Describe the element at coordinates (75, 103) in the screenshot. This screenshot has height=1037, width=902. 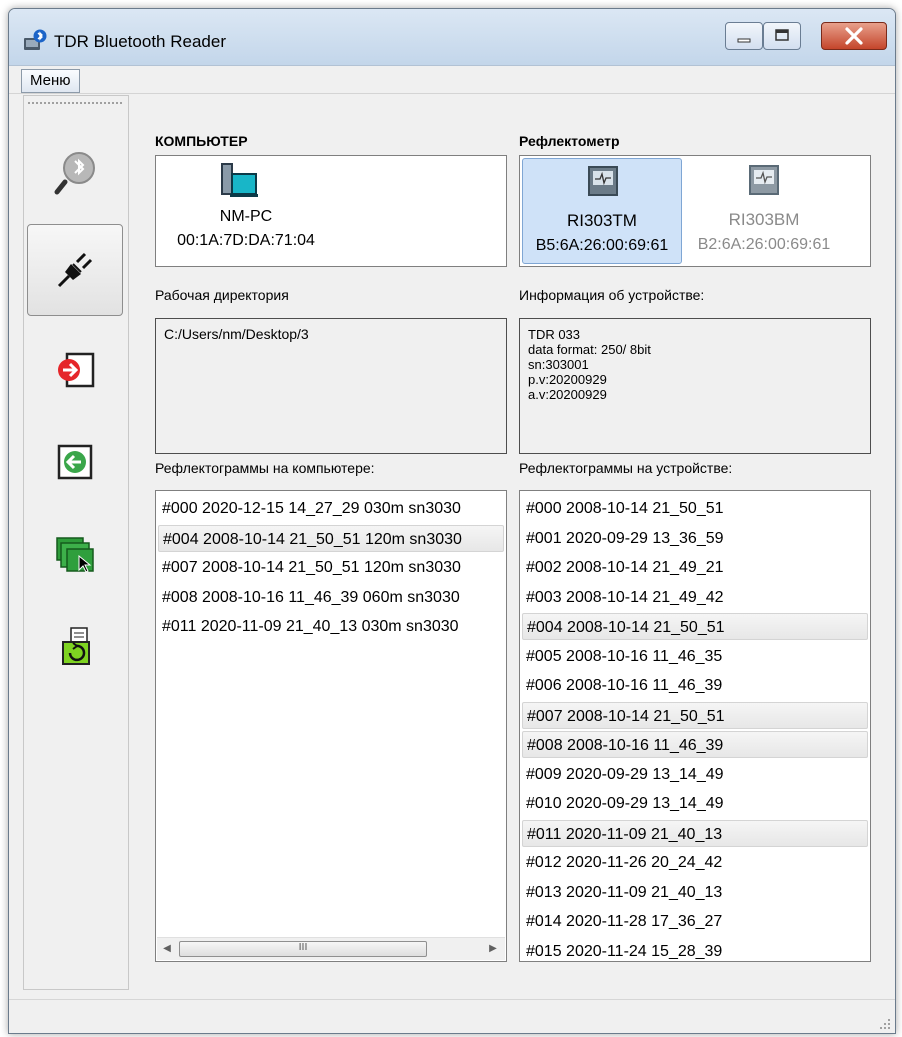
I see `sidebar-grip` at that location.